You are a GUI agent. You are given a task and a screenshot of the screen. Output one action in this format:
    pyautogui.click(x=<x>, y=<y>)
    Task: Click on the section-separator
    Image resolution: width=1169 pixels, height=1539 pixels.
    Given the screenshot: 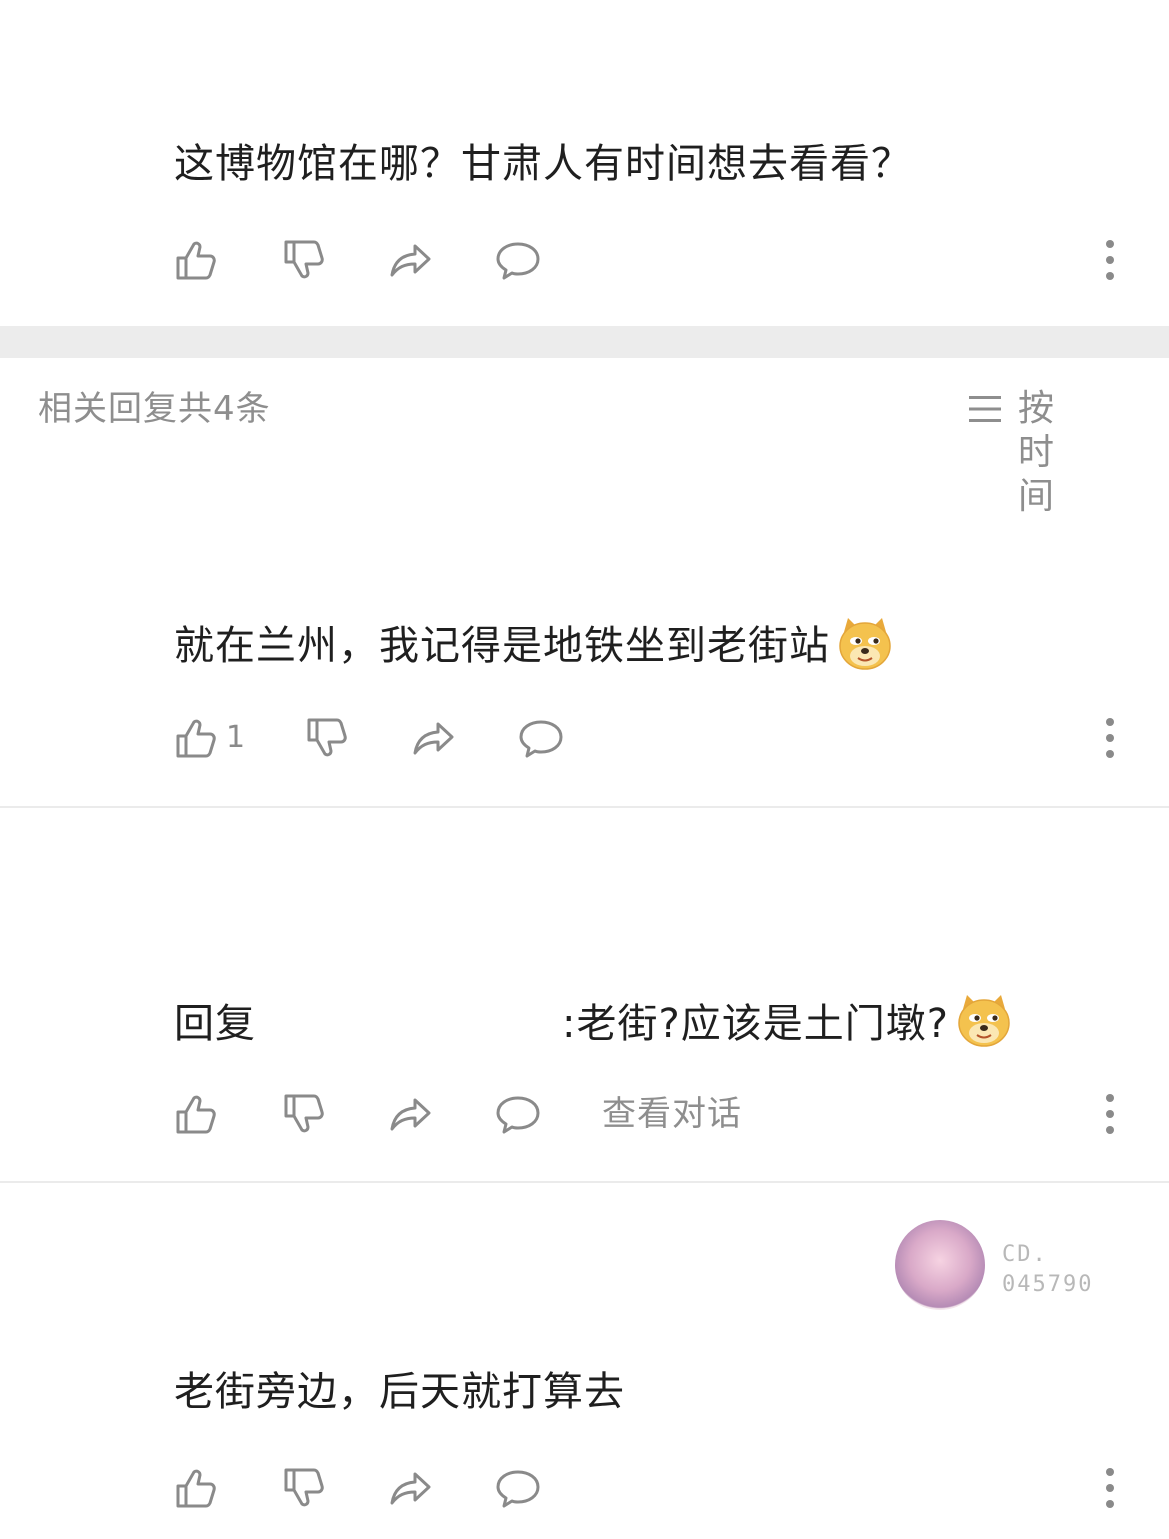 What is the action you would take?
    pyautogui.click(x=584, y=342)
    